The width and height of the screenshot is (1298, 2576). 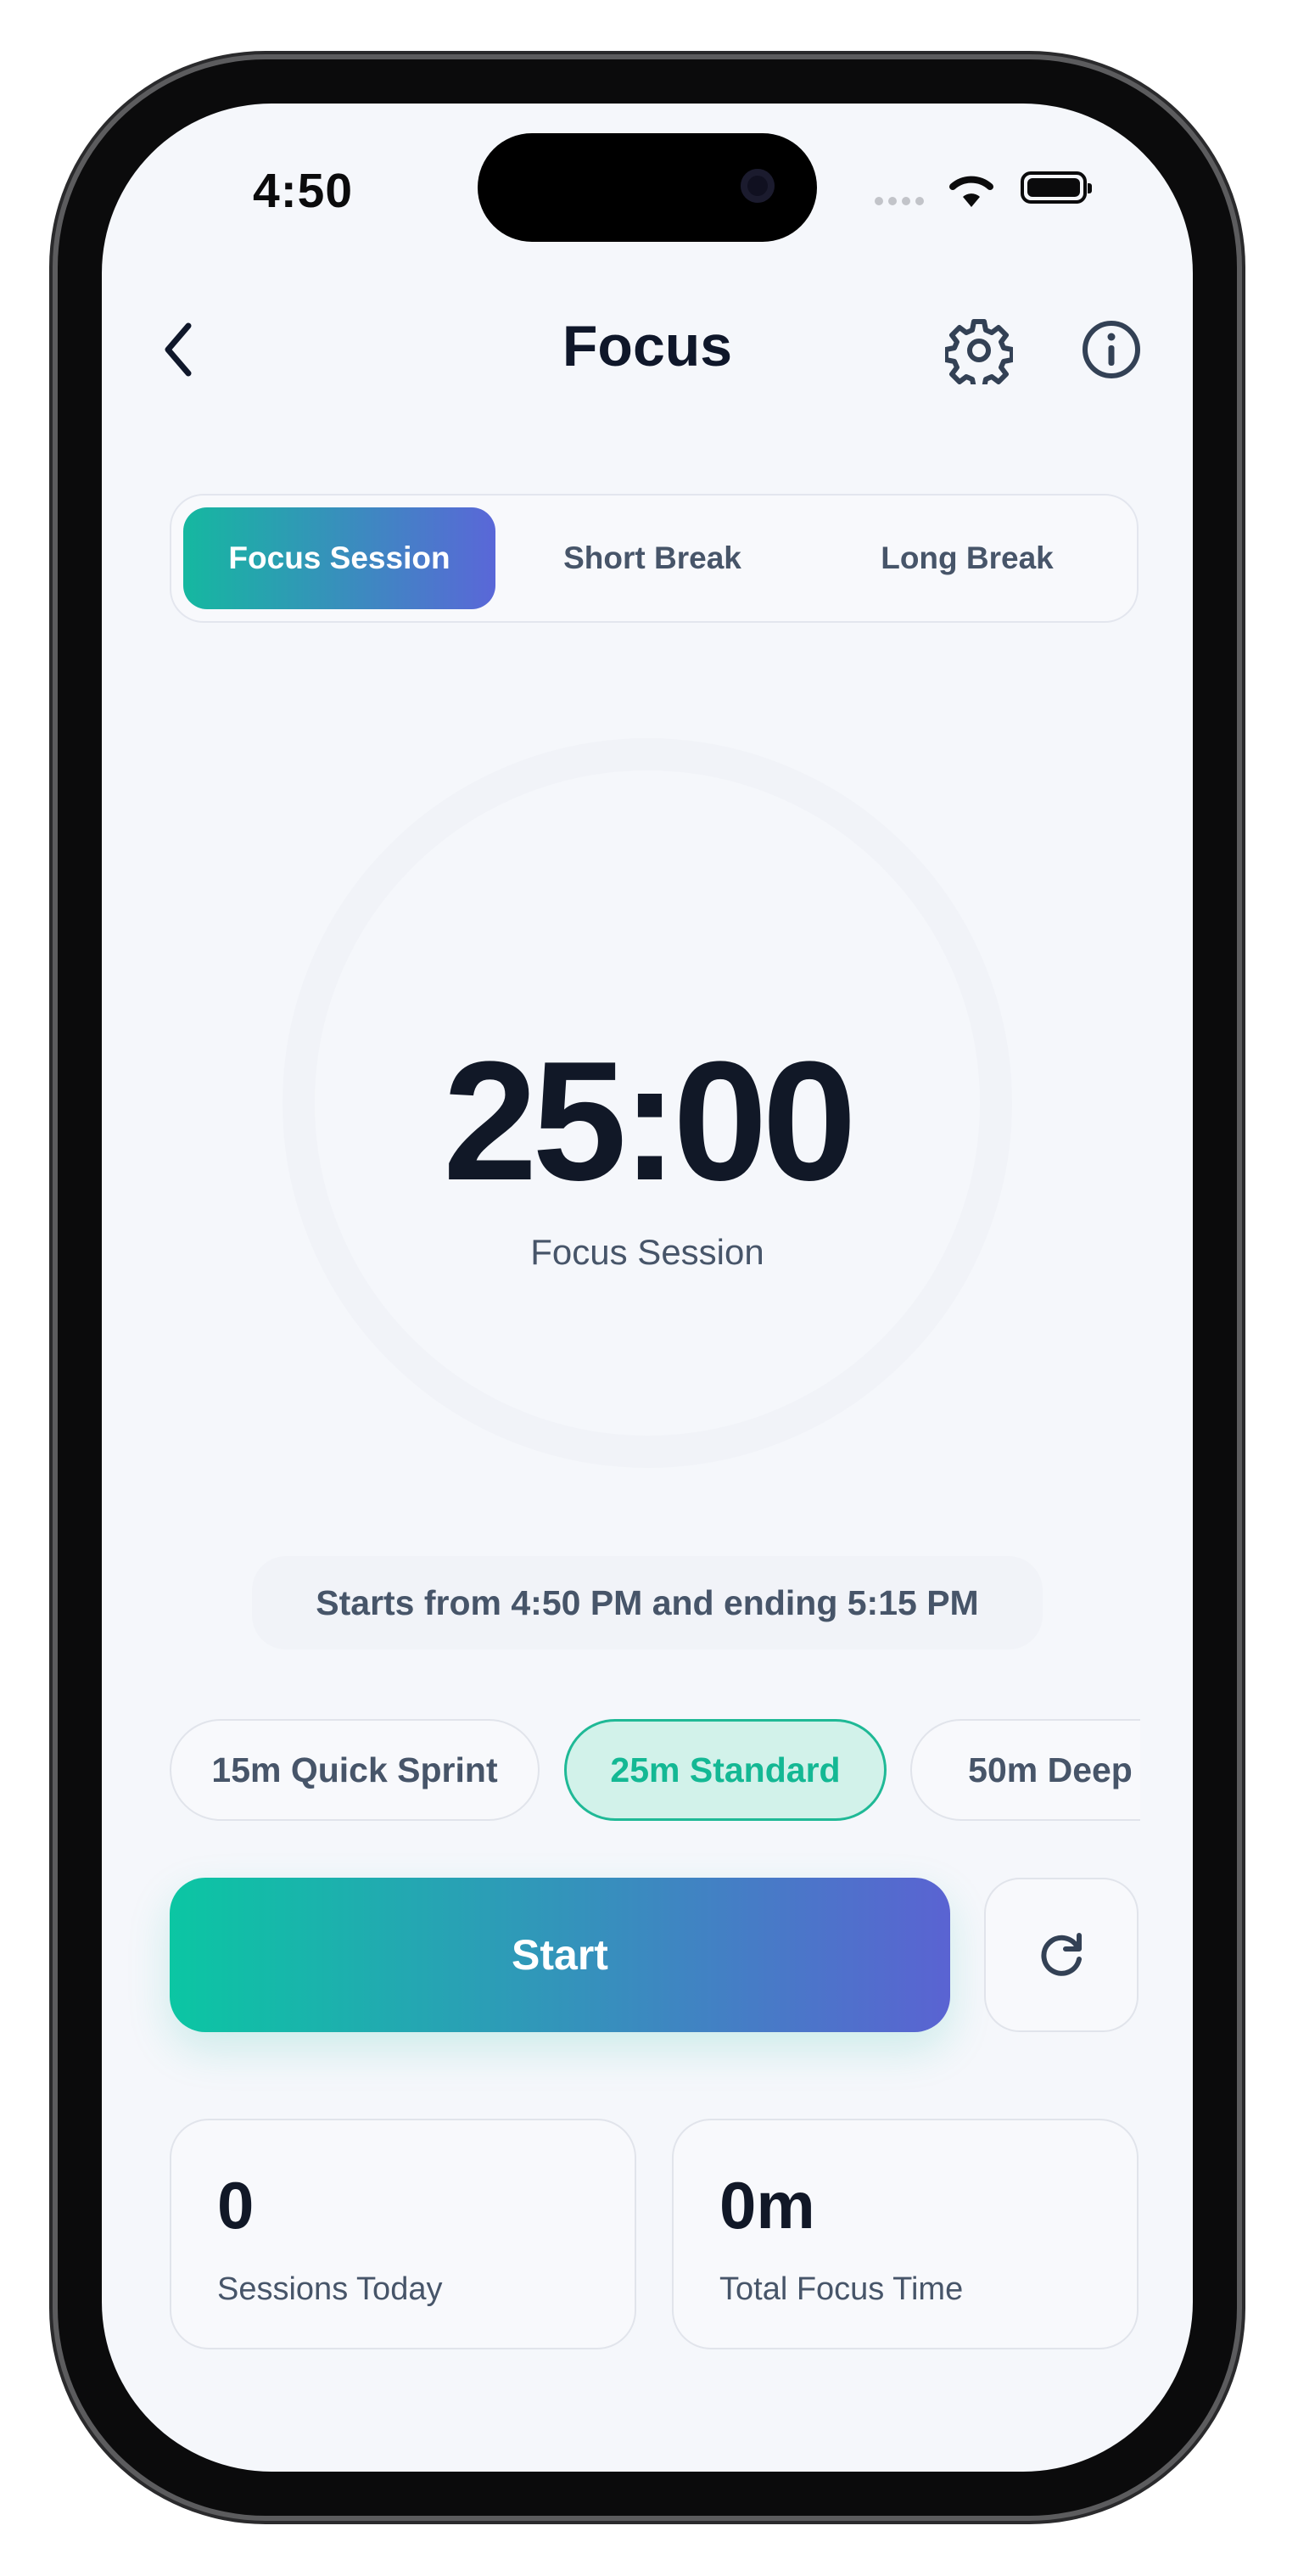 What do you see at coordinates (979, 350) in the screenshot?
I see `gear-icon` at bounding box center [979, 350].